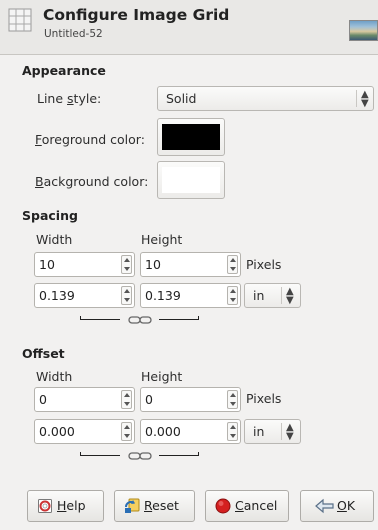 The width and height of the screenshot is (378, 530). I want to click on background-color-swatch, so click(191, 180).